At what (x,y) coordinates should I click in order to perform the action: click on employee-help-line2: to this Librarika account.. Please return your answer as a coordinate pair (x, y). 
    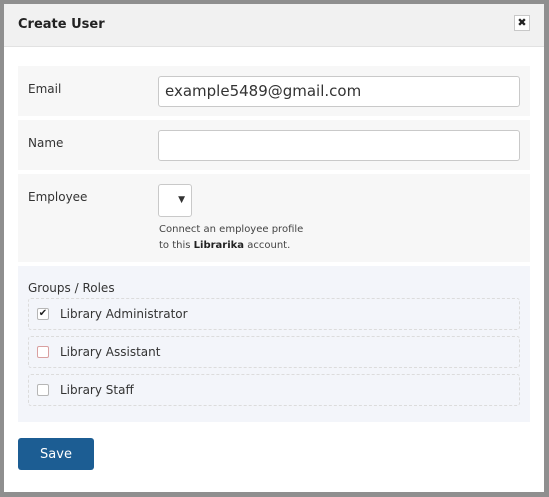
    Looking at the image, I should click on (231, 246).